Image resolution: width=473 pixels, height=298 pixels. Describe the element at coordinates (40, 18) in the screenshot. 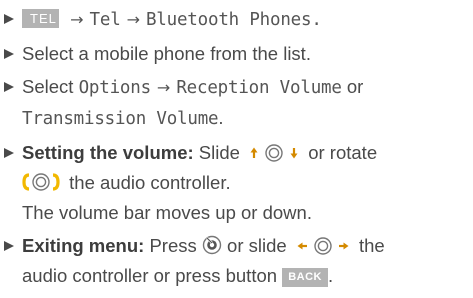

I see `tel-key-label: TEL` at that location.